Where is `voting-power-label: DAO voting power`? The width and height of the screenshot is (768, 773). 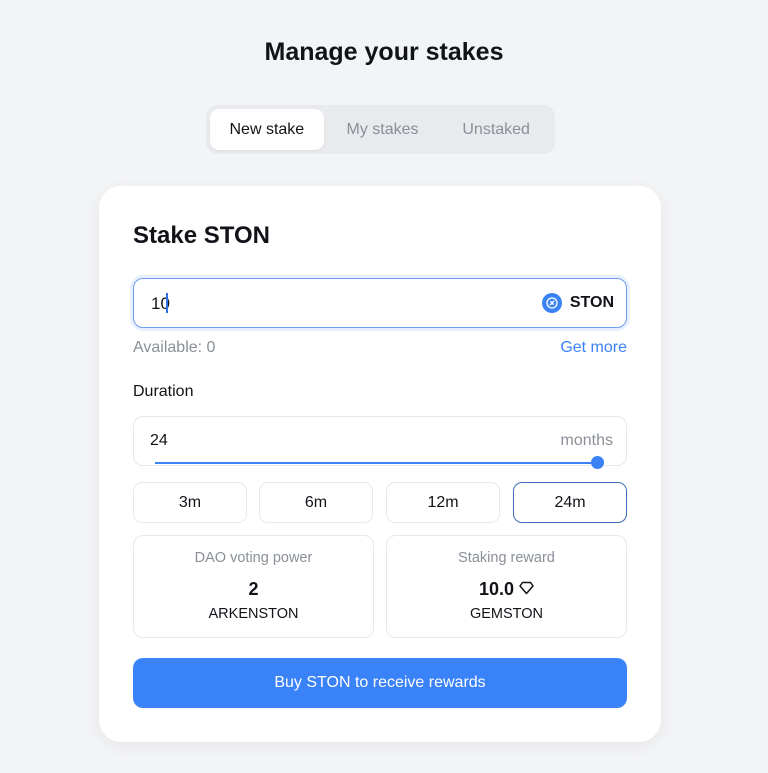
voting-power-label: DAO voting power is located at coordinates (253, 558).